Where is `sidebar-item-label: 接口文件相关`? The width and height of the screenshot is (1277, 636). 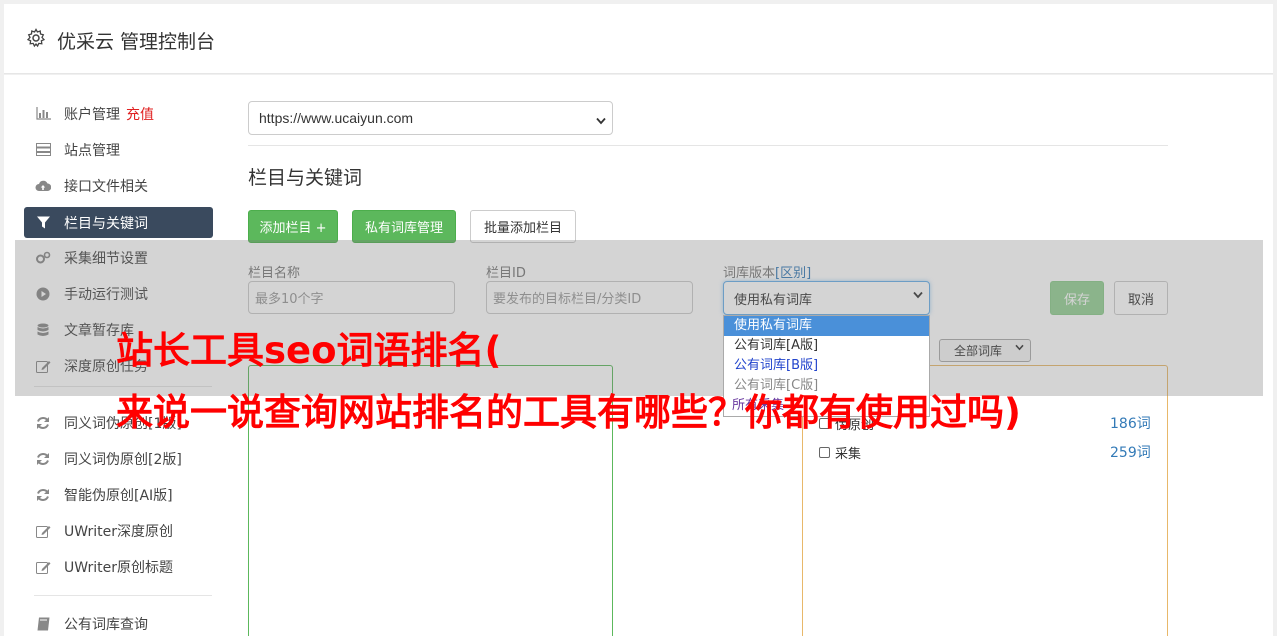
sidebar-item-label: 接口文件相关 is located at coordinates (106, 186).